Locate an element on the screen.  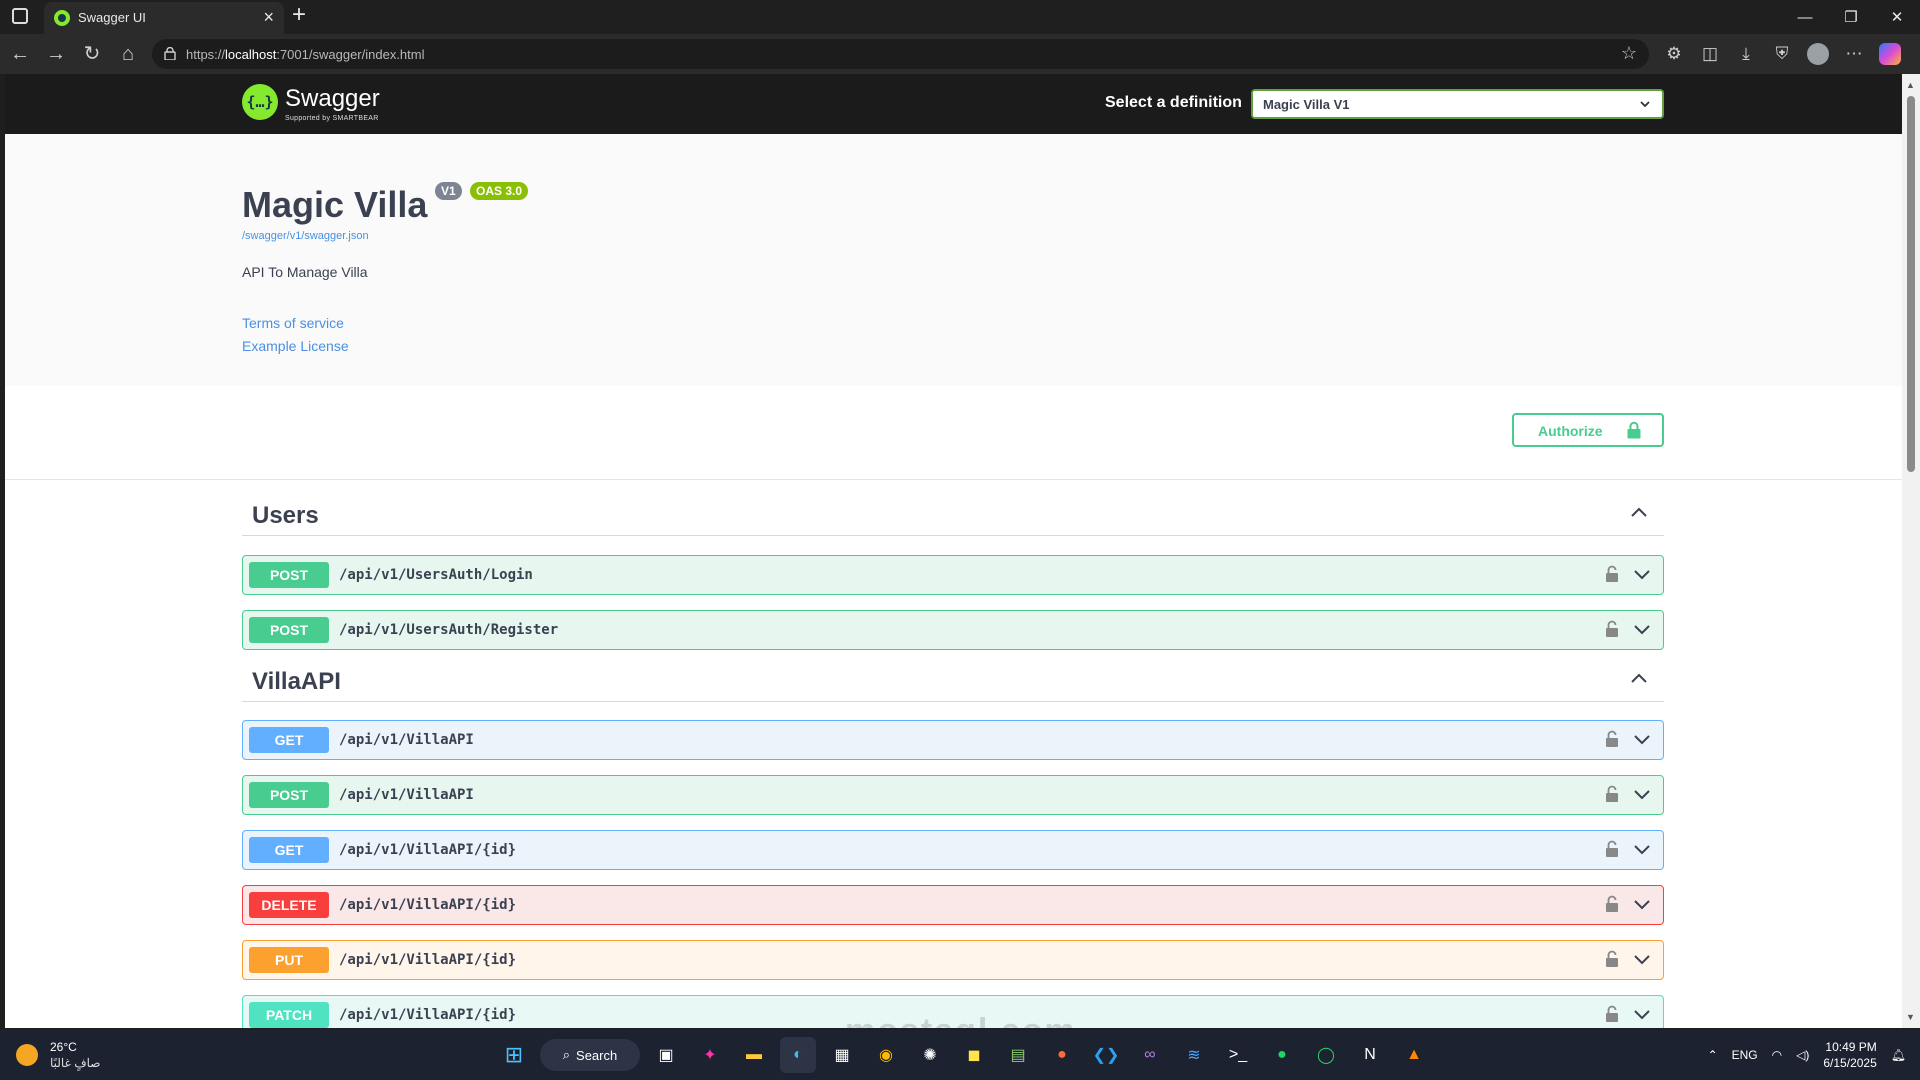
wifi-icon: ◠ is located at coordinates (1777, 1055).